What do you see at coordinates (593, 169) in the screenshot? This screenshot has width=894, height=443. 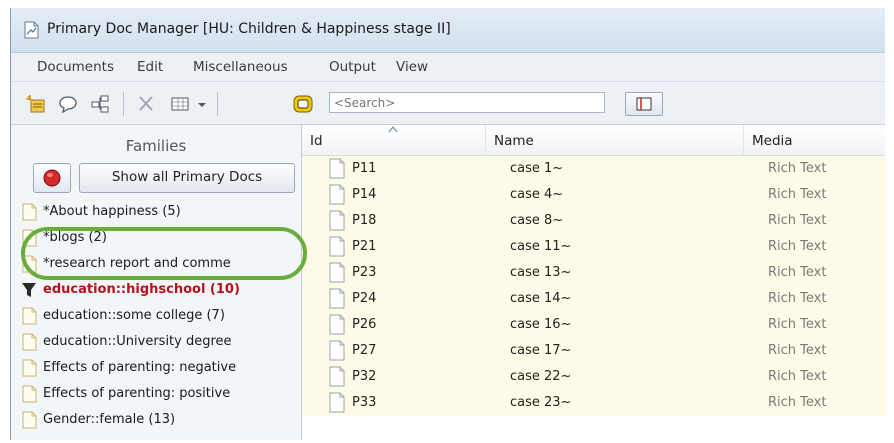 I see `table-row: P11 case 1~ Rich Text` at bounding box center [593, 169].